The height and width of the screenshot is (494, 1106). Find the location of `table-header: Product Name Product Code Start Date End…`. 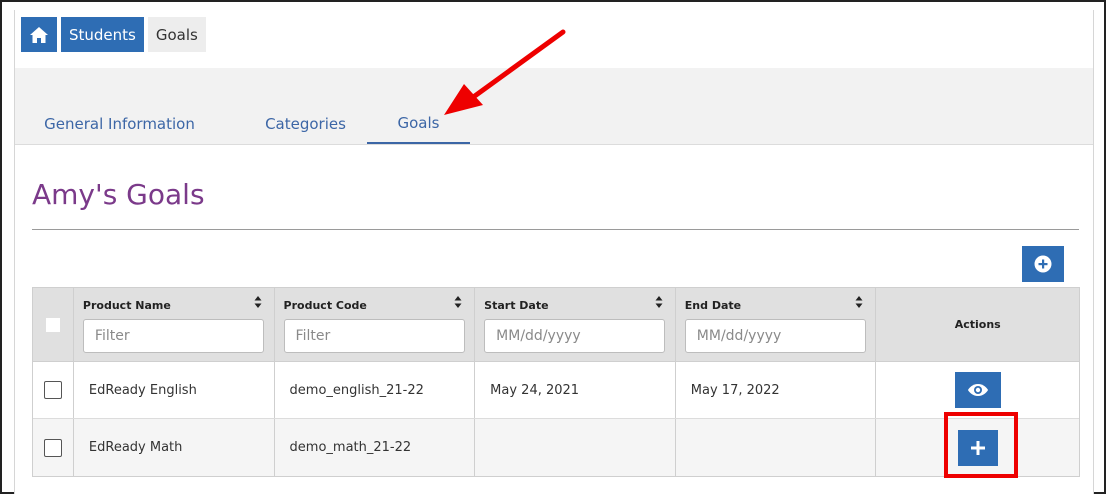

table-header: Product Name Product Code Start Date End… is located at coordinates (556, 325).